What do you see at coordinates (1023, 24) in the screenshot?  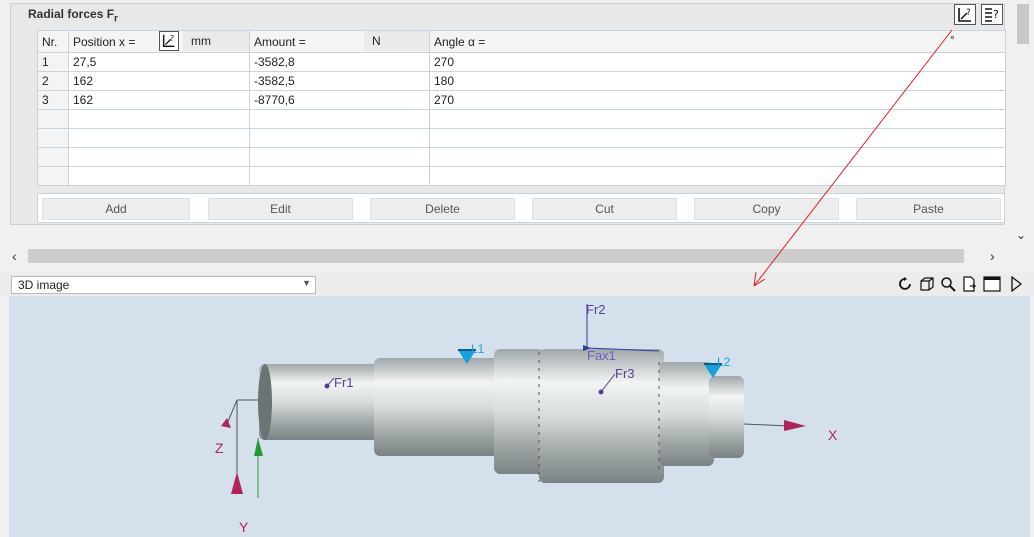 I see `vertical-scroll-thumb` at bounding box center [1023, 24].